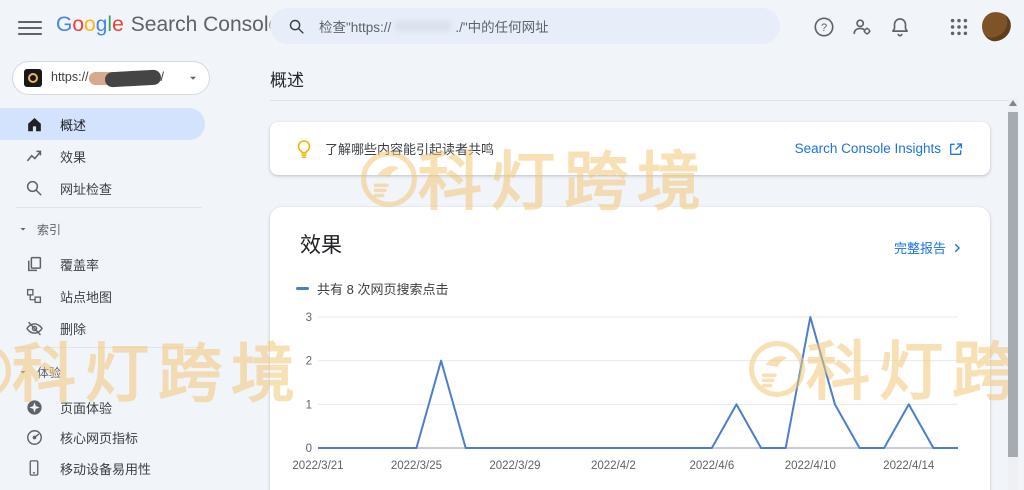 The height and width of the screenshot is (490, 1024). Describe the element at coordinates (102, 124) in the screenshot. I see `sidebar-item-overview: 概述` at that location.